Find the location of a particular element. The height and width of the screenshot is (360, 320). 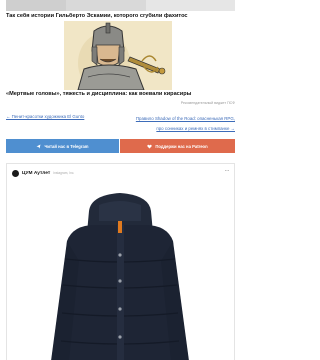

telegram-button: Читай нас в Telegram is located at coordinates (62, 146).